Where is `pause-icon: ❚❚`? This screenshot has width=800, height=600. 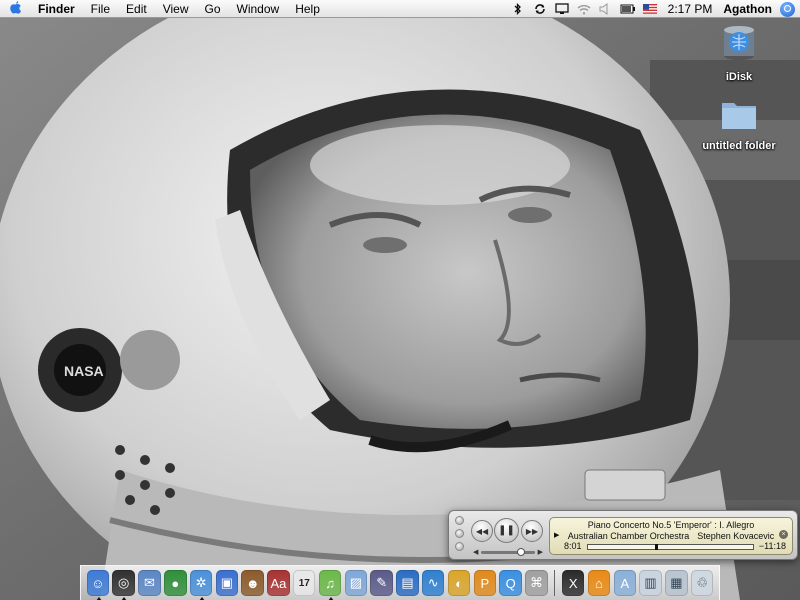
pause-icon: ❚❚ is located at coordinates (506, 530).